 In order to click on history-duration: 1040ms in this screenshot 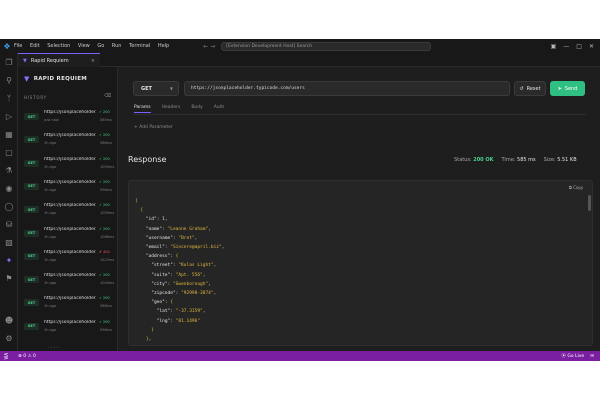, I will do `click(107, 283)`.